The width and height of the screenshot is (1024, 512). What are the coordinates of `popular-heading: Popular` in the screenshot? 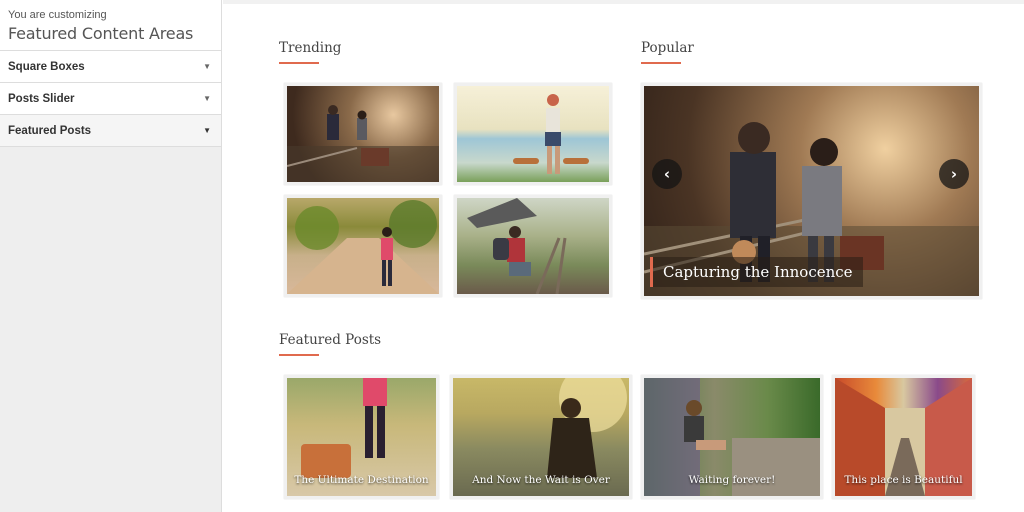 It's located at (667, 52).